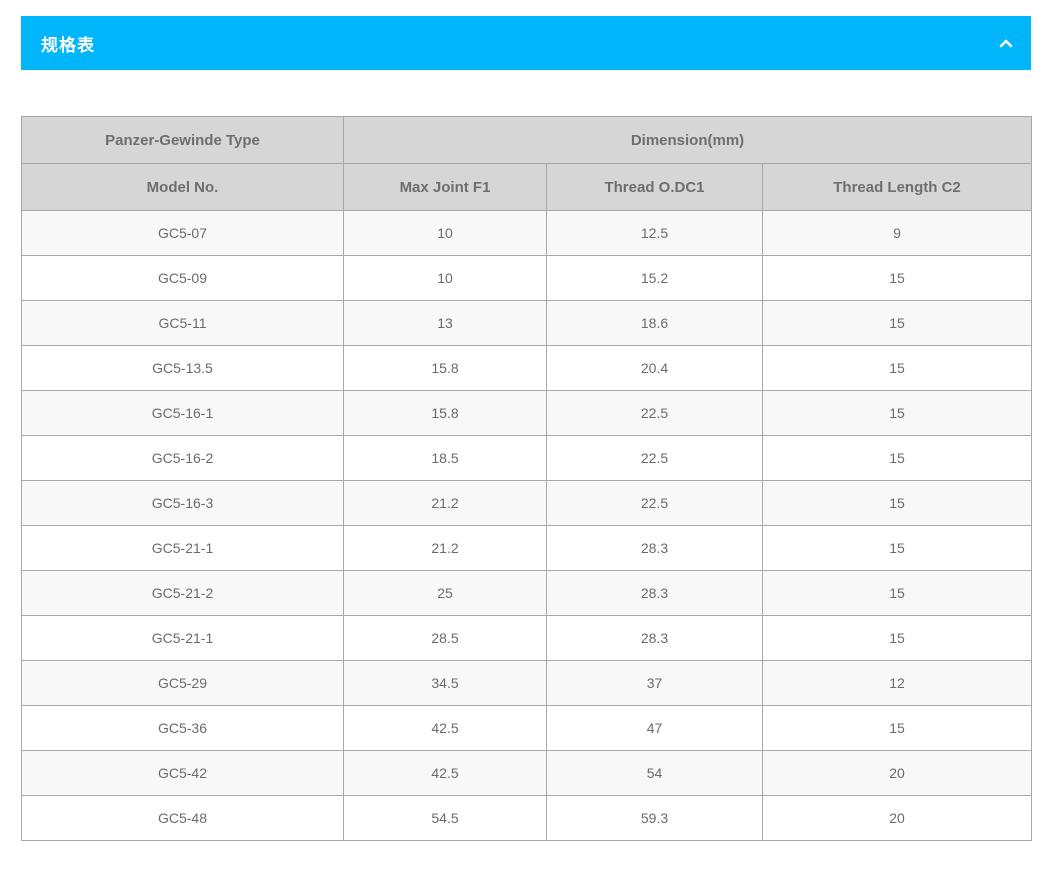 The image size is (1048, 870). I want to click on table-row: GC5-13.5 15.8 20.4 15, so click(527, 368).